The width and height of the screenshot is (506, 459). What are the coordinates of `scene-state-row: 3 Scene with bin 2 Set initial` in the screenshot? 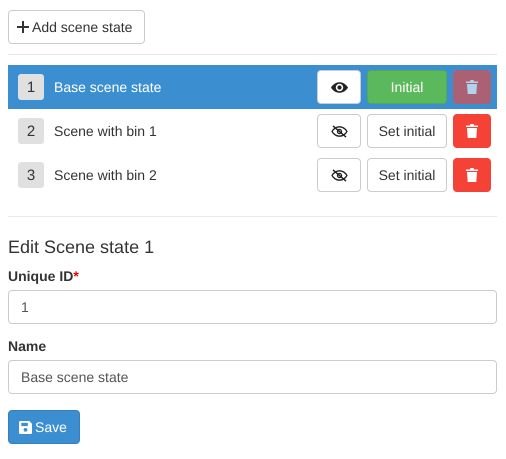 It's located at (252, 175).